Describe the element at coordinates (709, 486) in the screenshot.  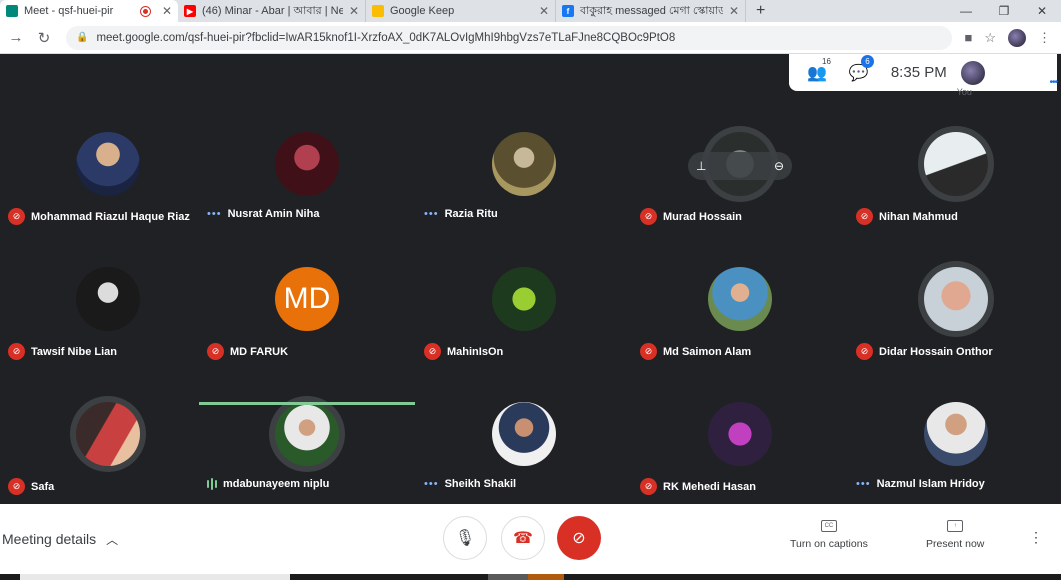
I see `participant-name: RK Mehedi Hasan` at that location.